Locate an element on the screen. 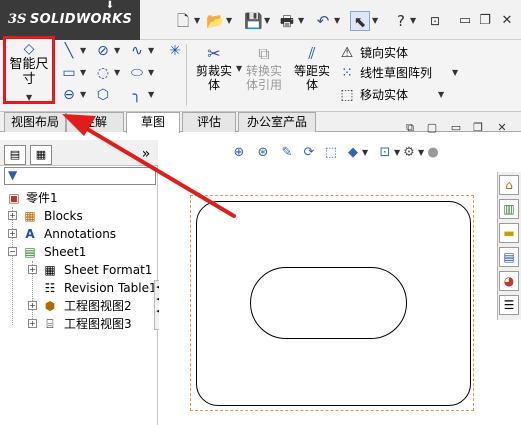 The width and height of the screenshot is (521, 425). fillet-icon: ╮ is located at coordinates (137, 95).